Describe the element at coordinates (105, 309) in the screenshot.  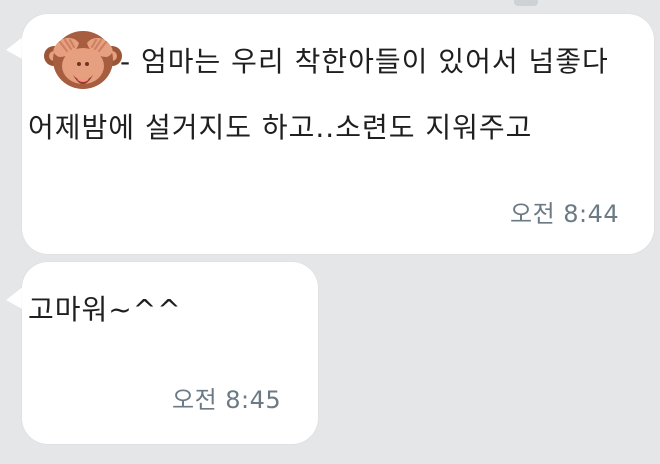
I see `message-2-text: 고마워~^^` at that location.